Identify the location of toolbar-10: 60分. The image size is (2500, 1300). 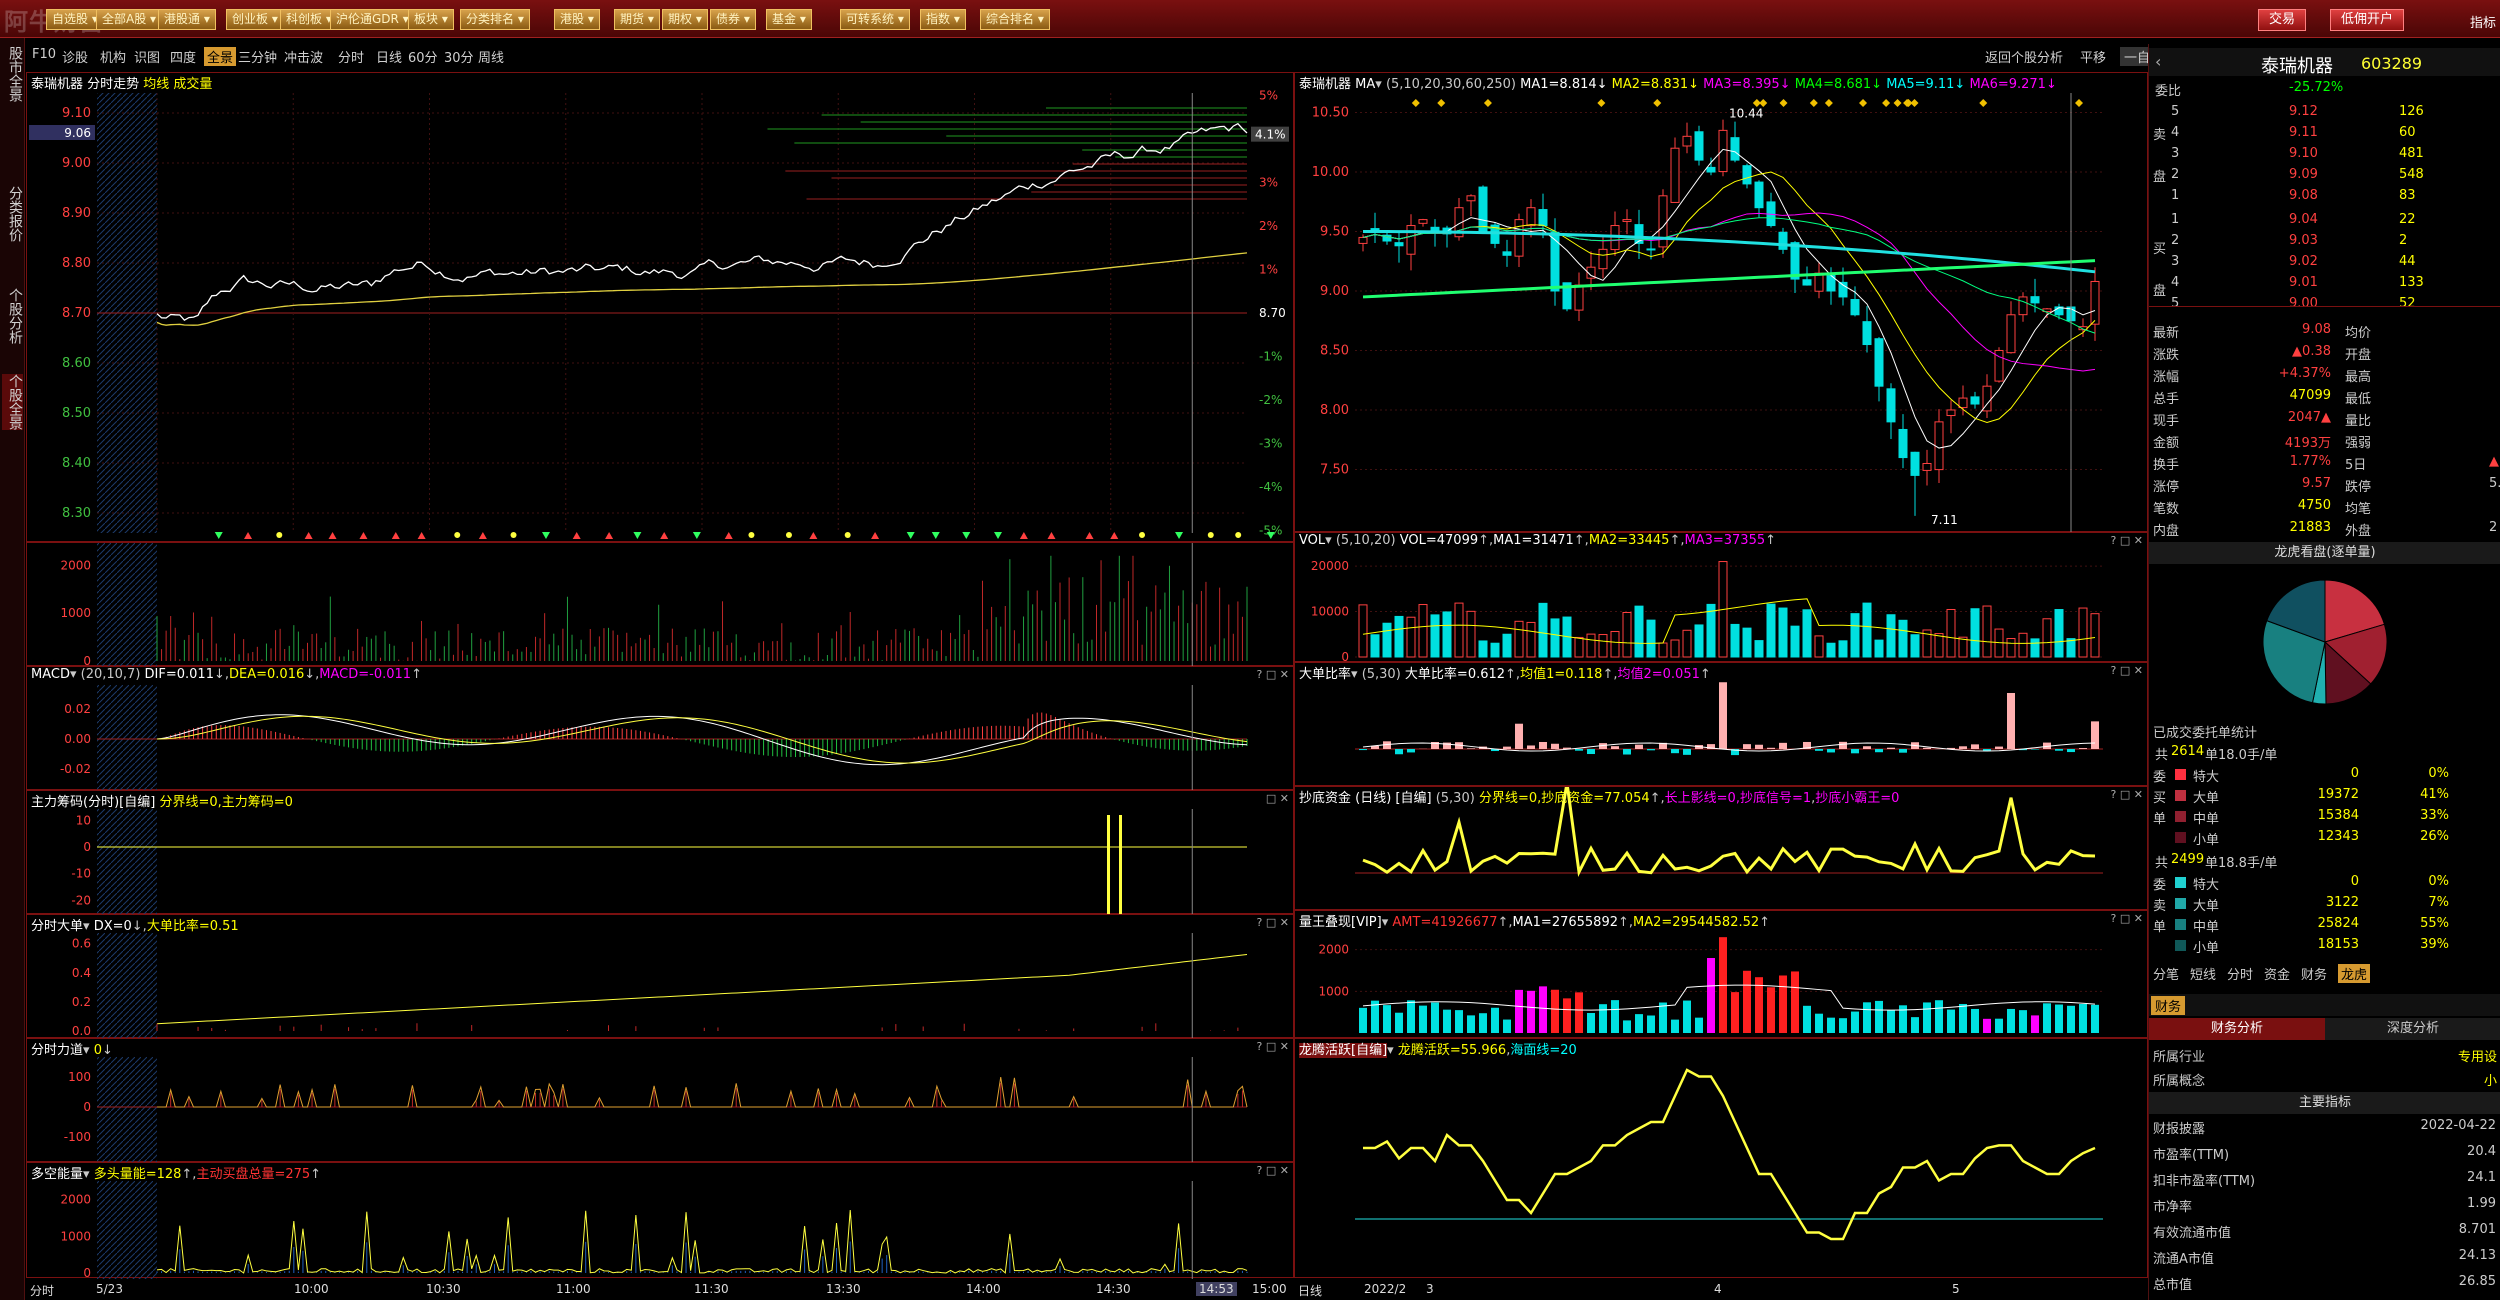
(423, 56).